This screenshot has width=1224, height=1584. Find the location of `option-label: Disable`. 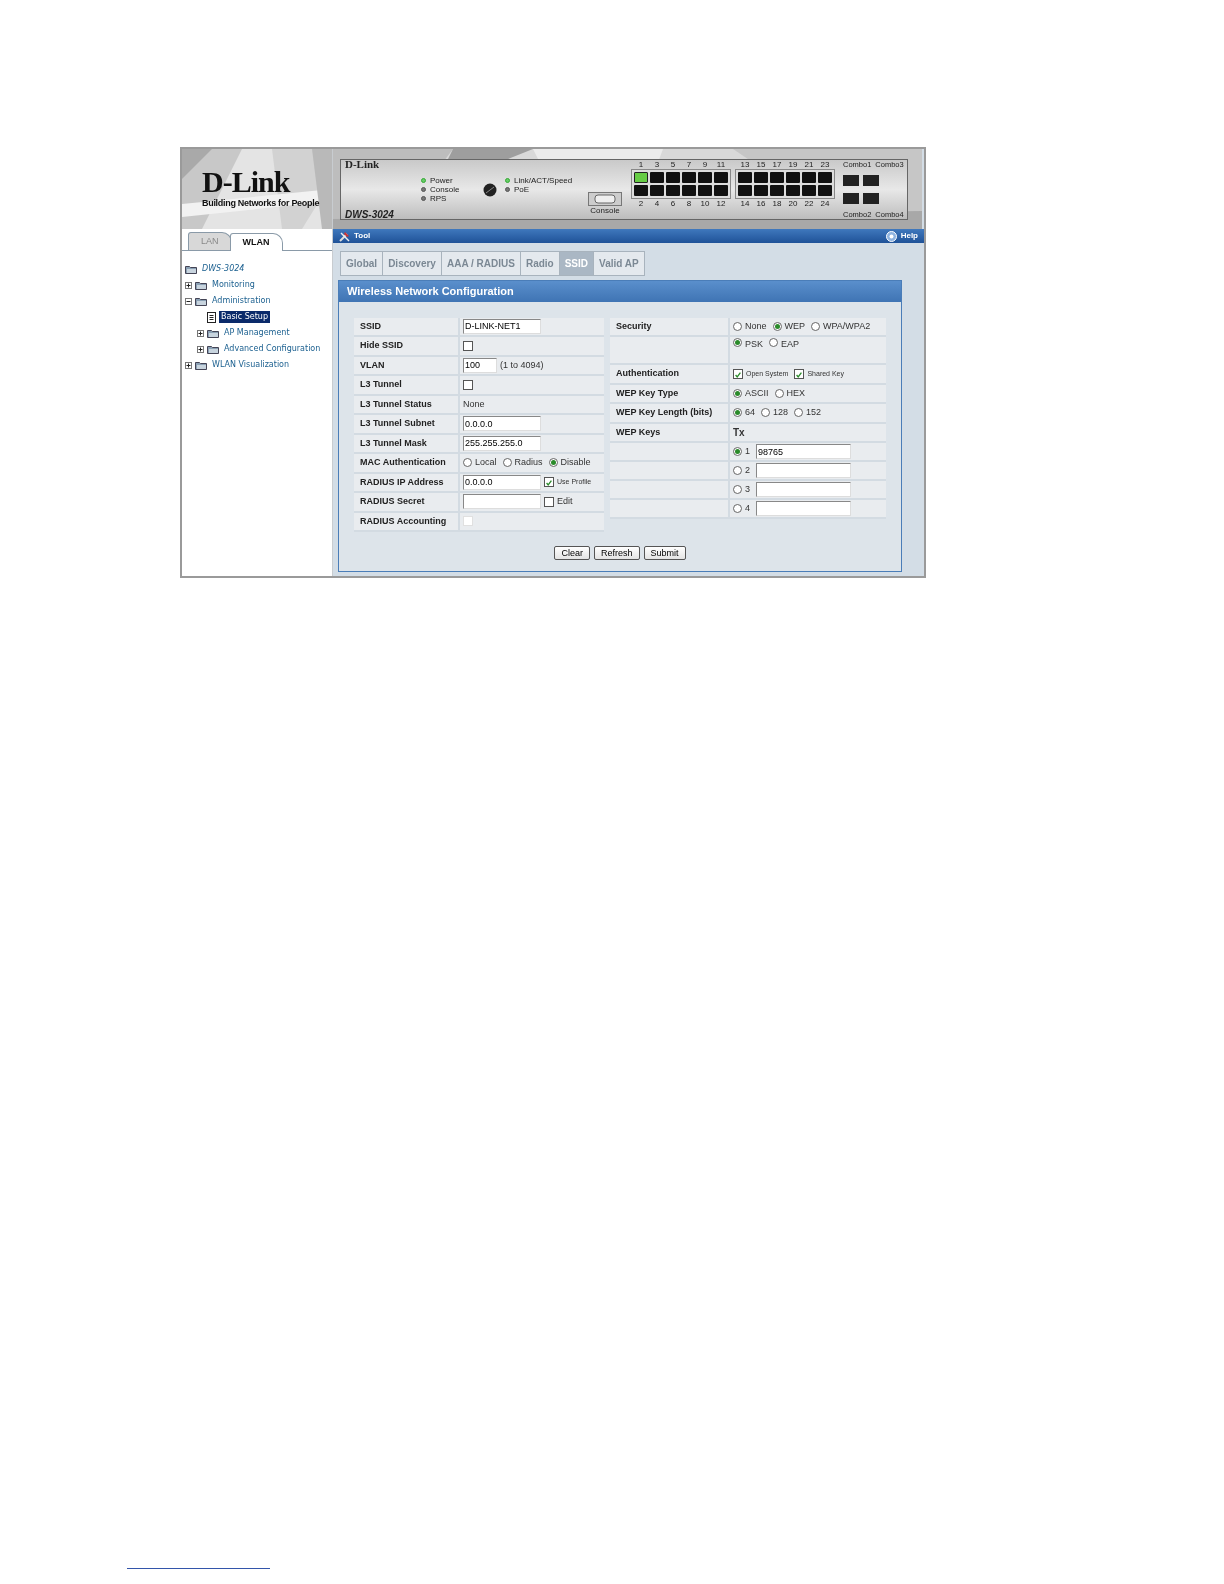

option-label: Disable is located at coordinates (575, 462).